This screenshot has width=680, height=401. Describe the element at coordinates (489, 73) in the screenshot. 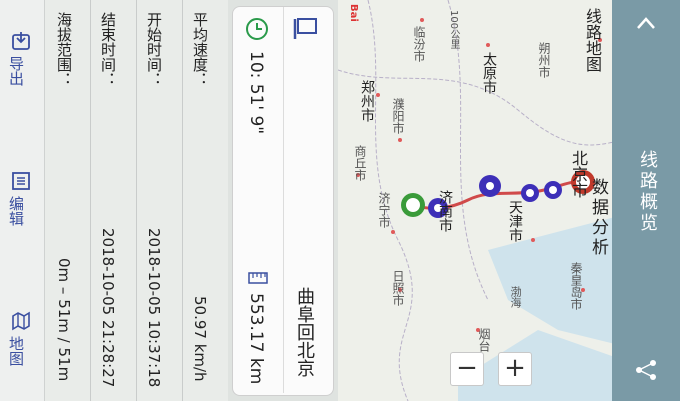

I see `map-label-taiyuan: 太原市` at that location.